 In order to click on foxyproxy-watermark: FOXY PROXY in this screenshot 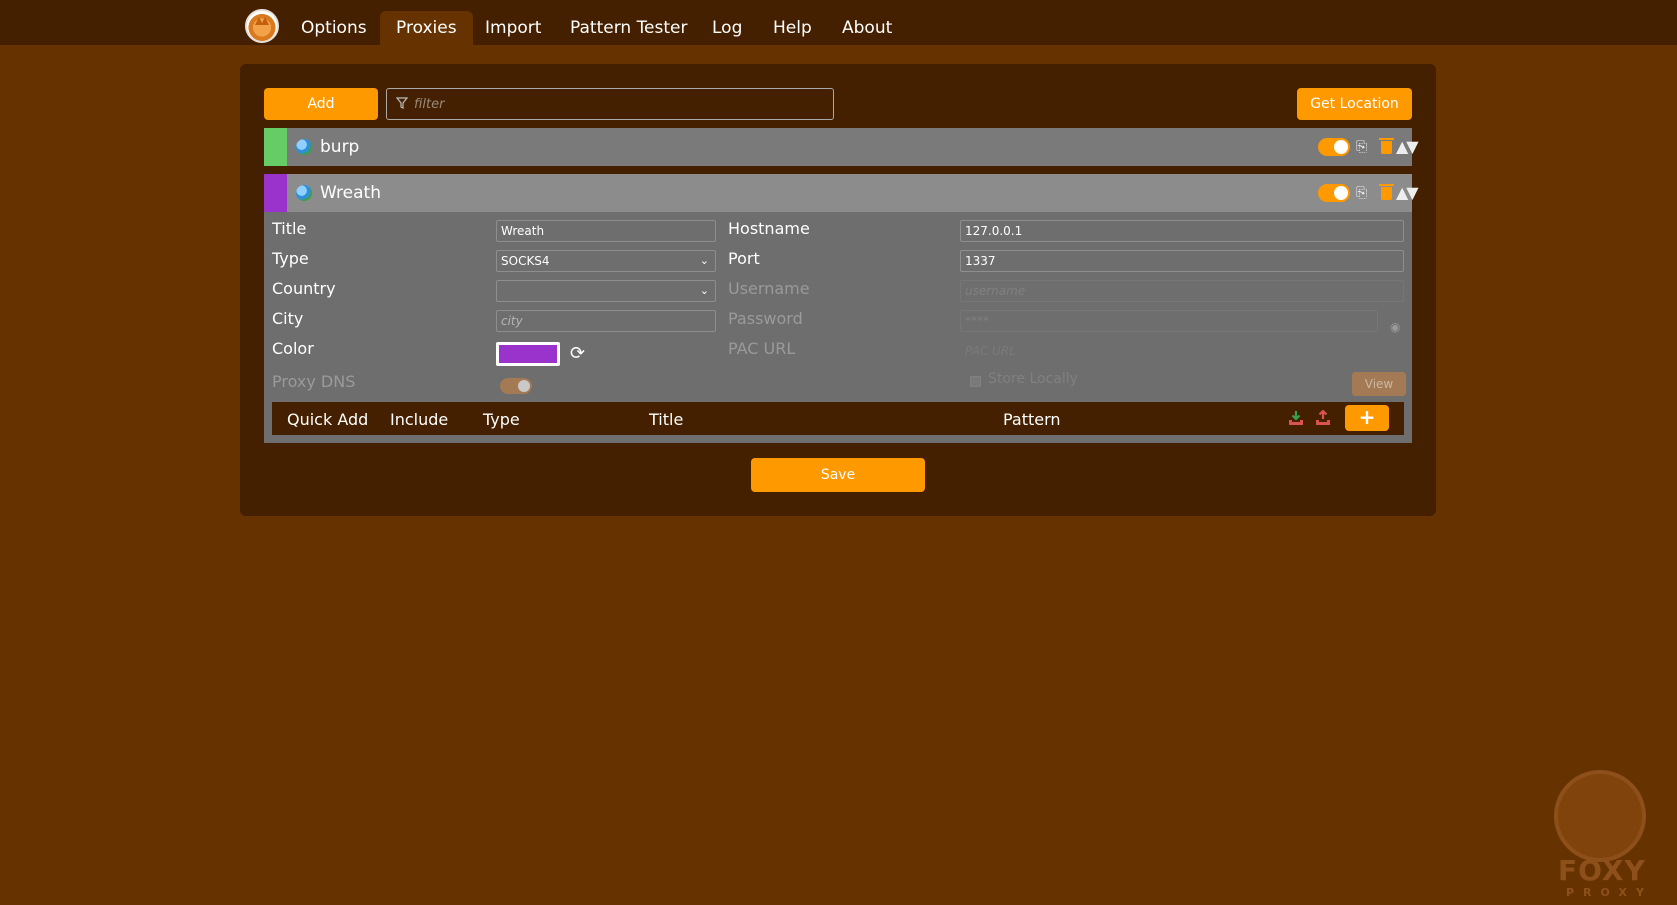, I will do `click(1603, 833)`.